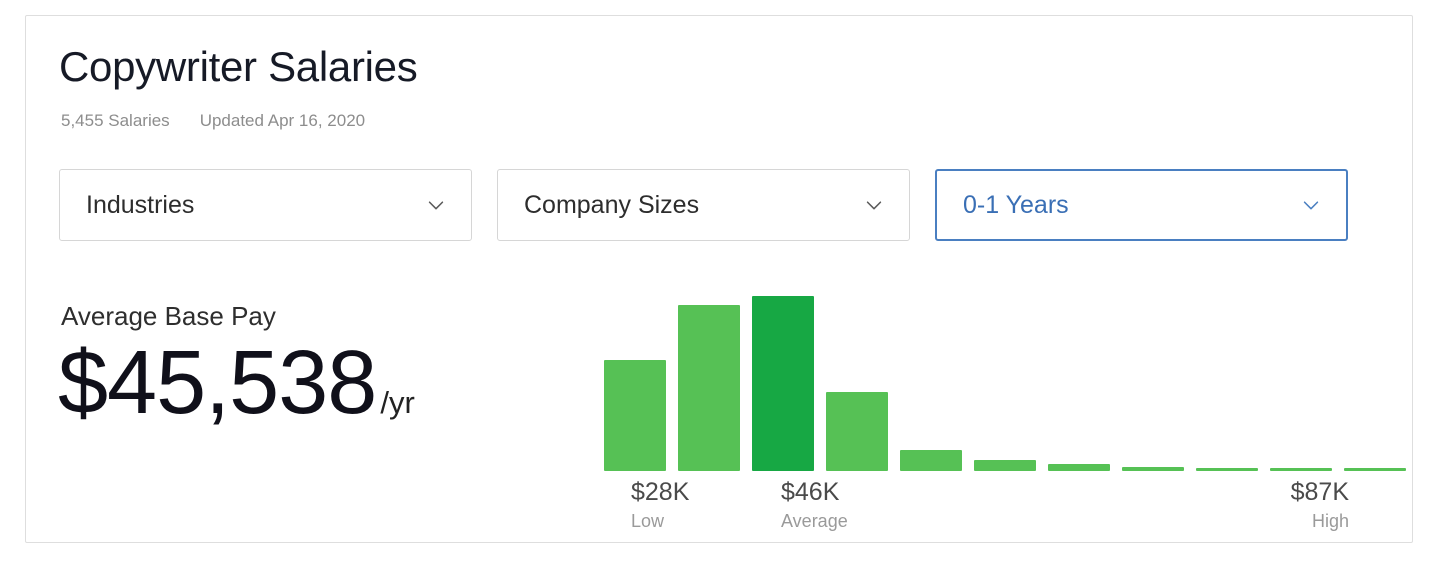 This screenshot has height=570, width=1454. What do you see at coordinates (1141, 205) in the screenshot?
I see `filter-dropdown-years-of-experience: 0-1 Years` at bounding box center [1141, 205].